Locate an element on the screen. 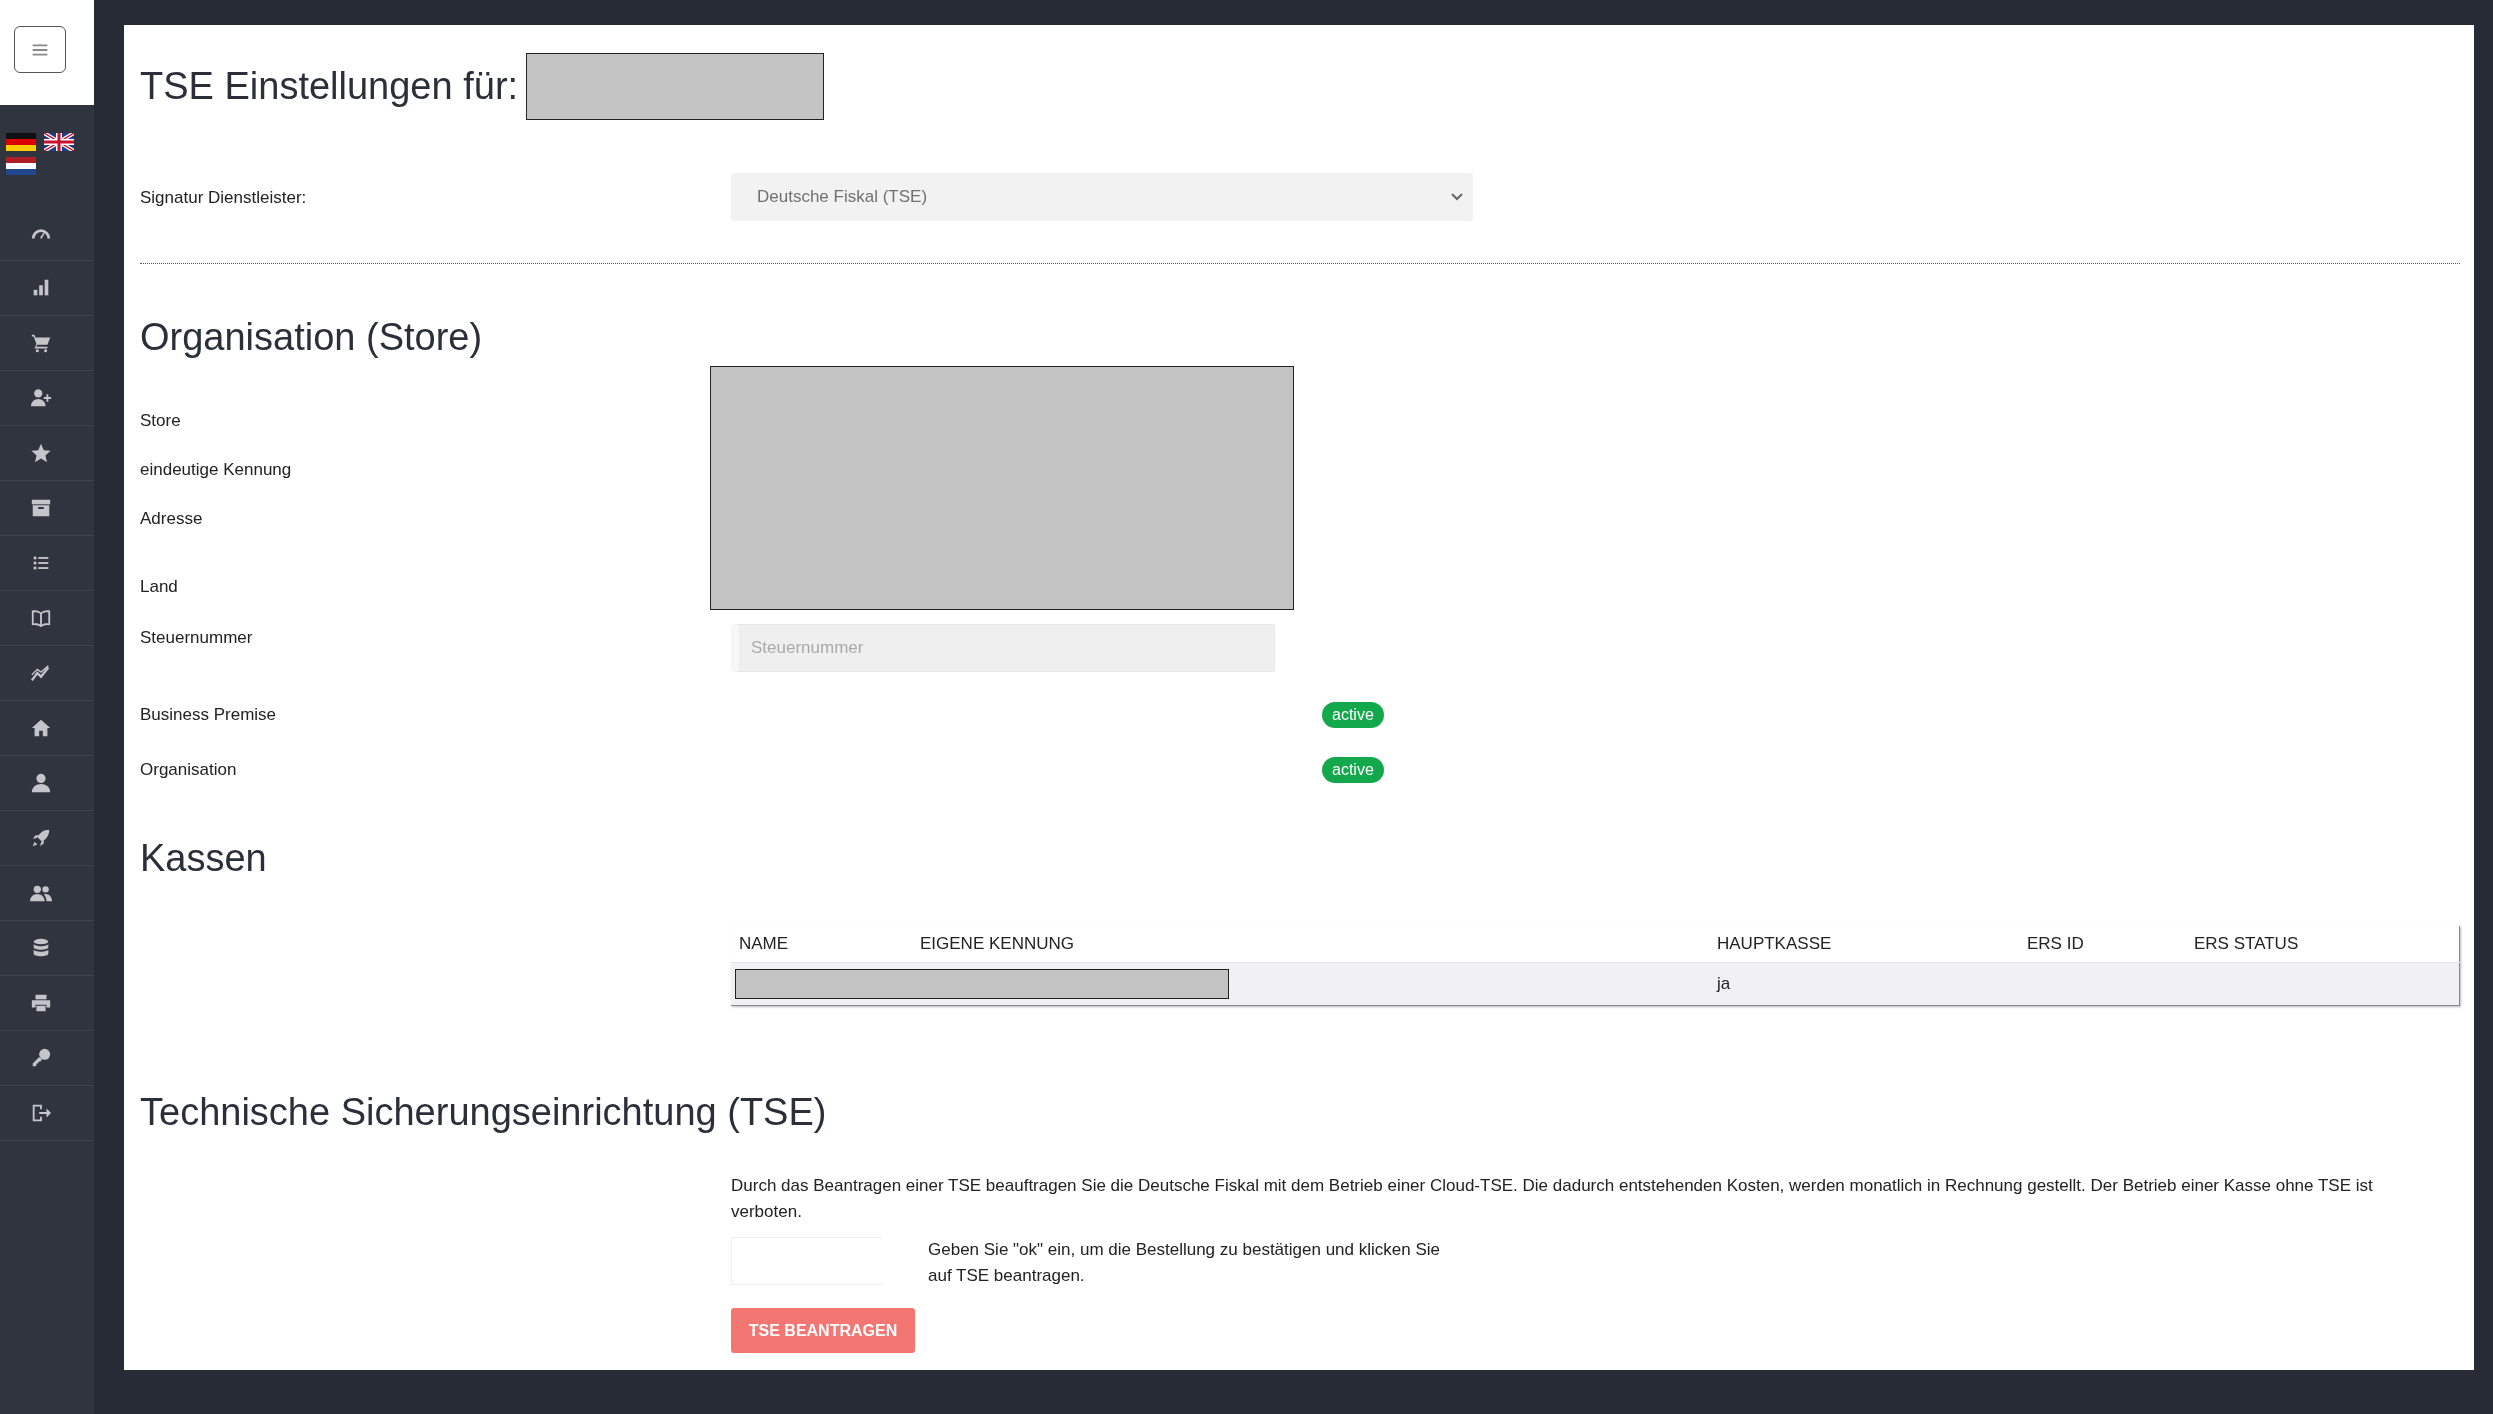  field-label: Business Premise is located at coordinates (209, 714).